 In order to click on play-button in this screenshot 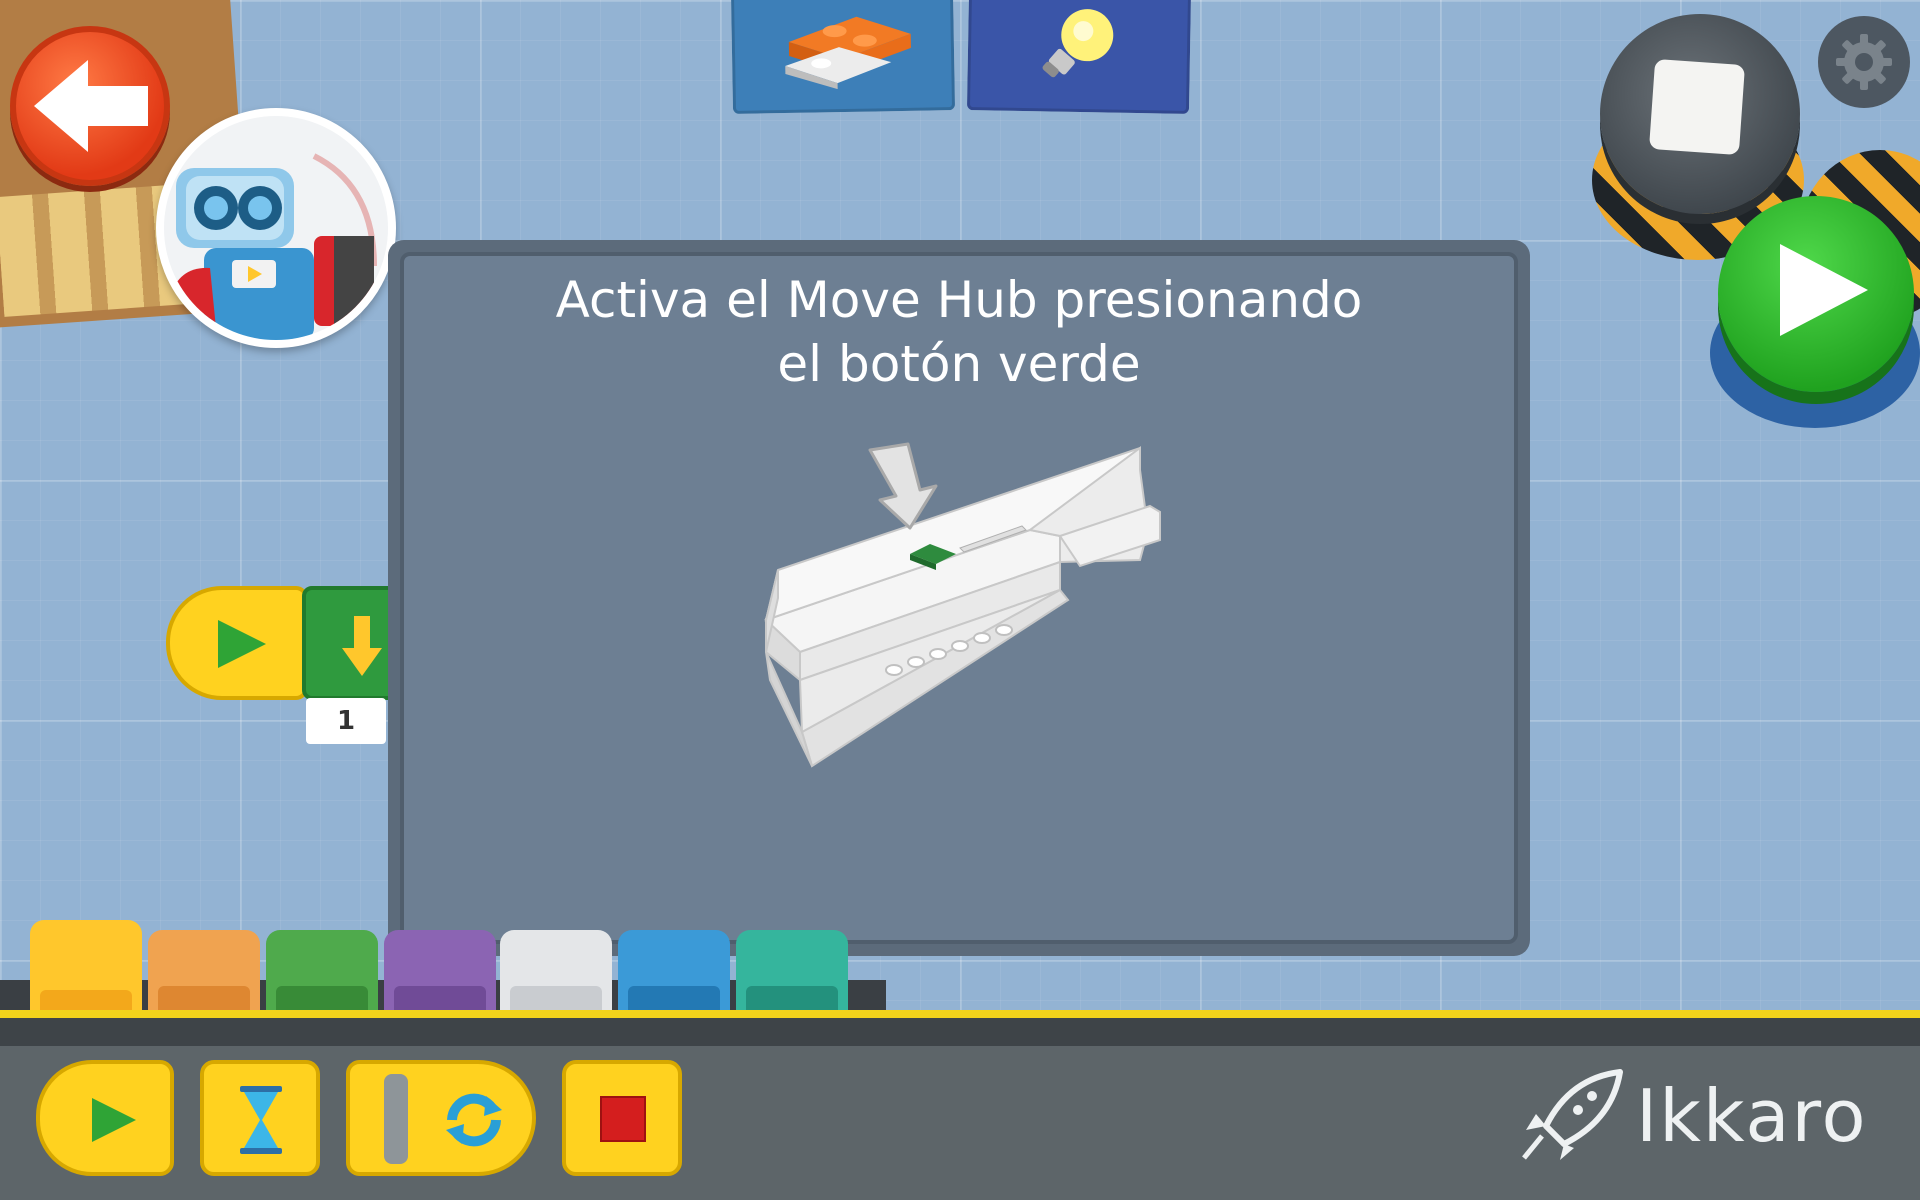, I will do `click(1816, 294)`.